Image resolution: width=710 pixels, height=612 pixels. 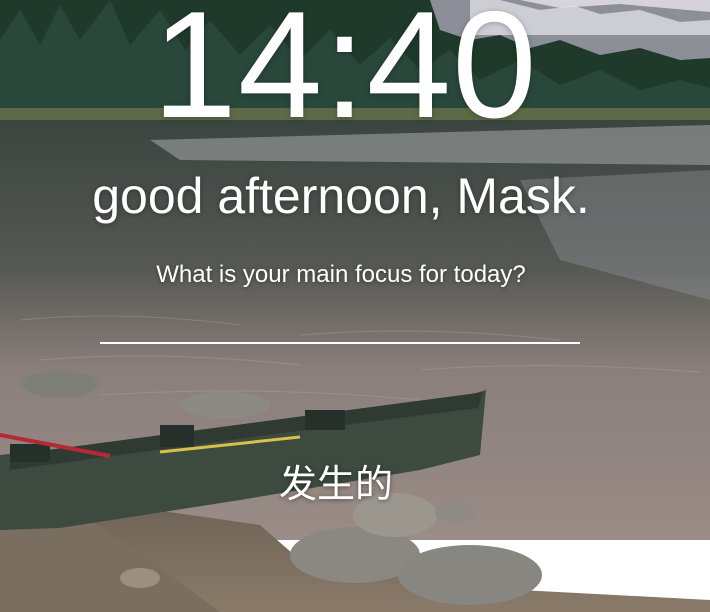 What do you see at coordinates (345, 75) in the screenshot?
I see `clock-time: 14:40` at bounding box center [345, 75].